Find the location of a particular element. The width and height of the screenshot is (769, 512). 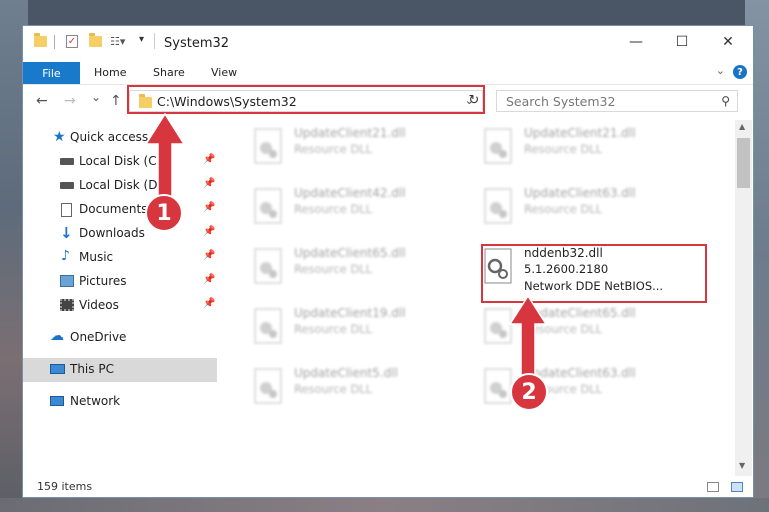

videos-icon is located at coordinates (67, 305).